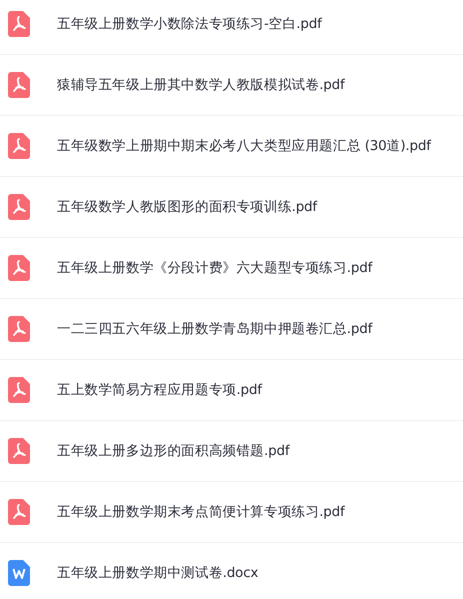 The height and width of the screenshot is (599, 463). I want to click on file-name: 五年级上册数学小数除法专项练习-空白.pdf, so click(189, 24).